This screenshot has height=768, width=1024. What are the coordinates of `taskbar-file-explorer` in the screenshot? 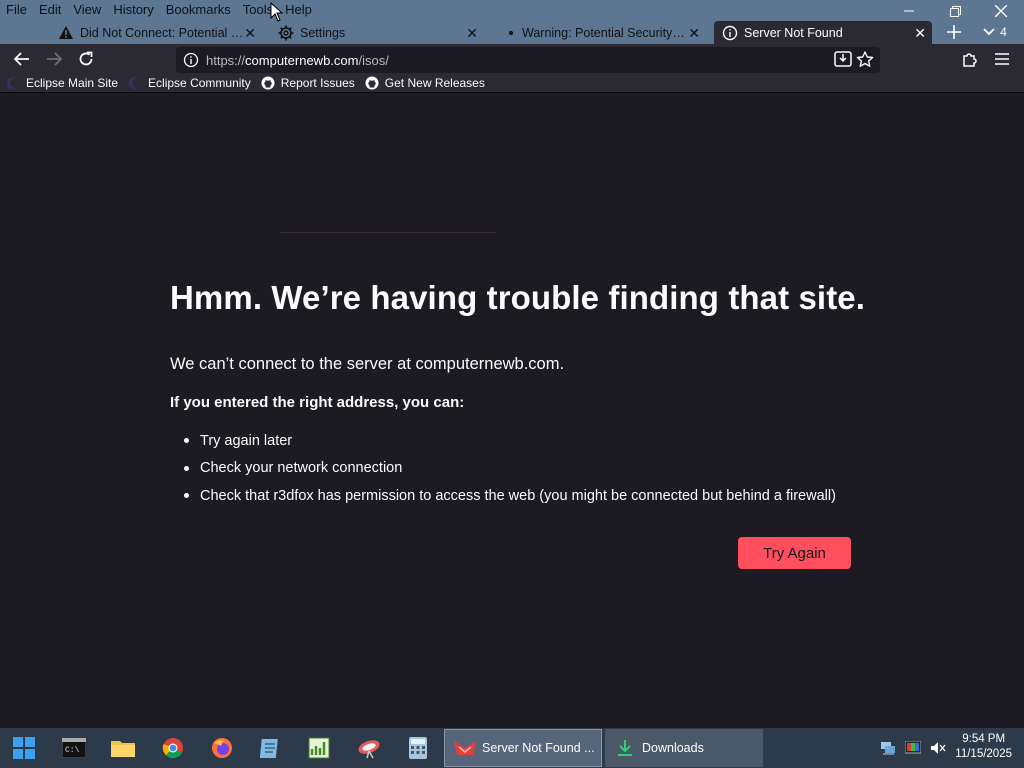 It's located at (123, 748).